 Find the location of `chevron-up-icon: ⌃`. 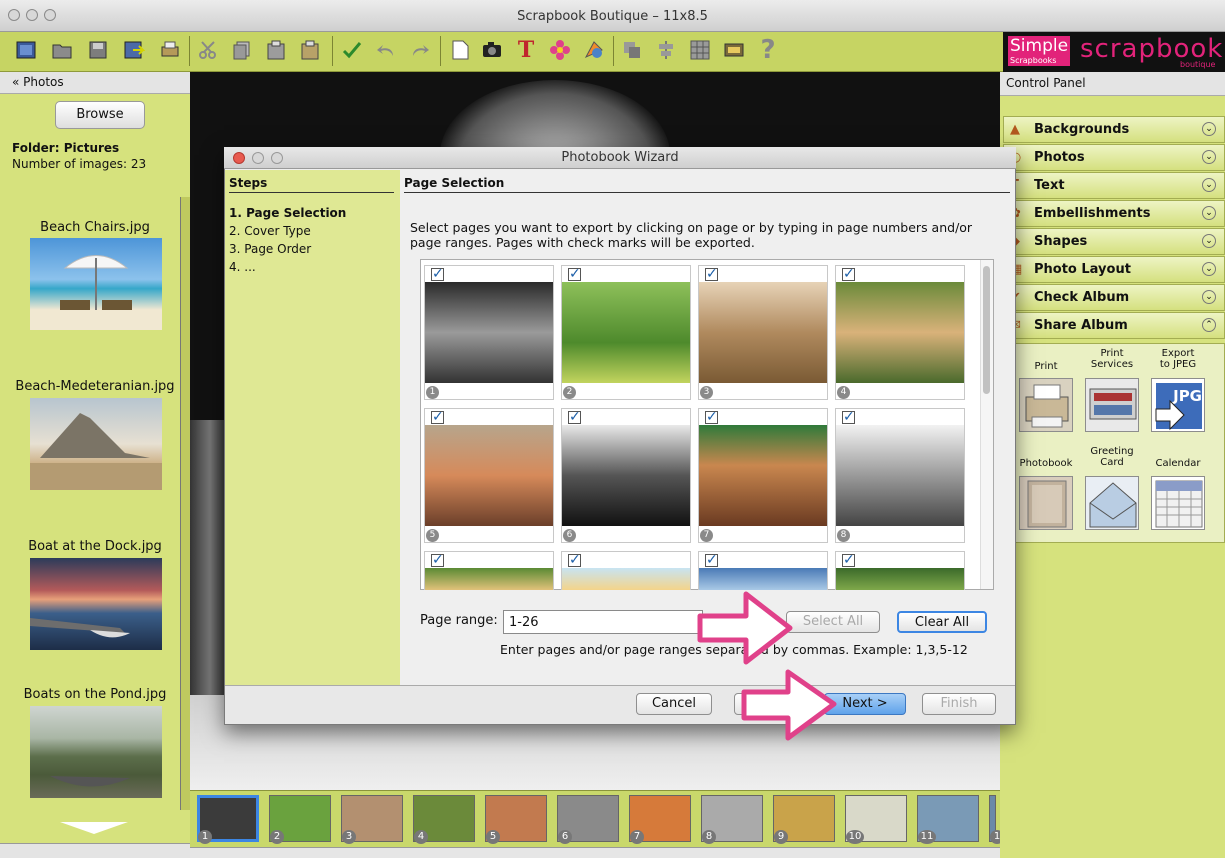

chevron-up-icon: ⌃ is located at coordinates (1209, 325).